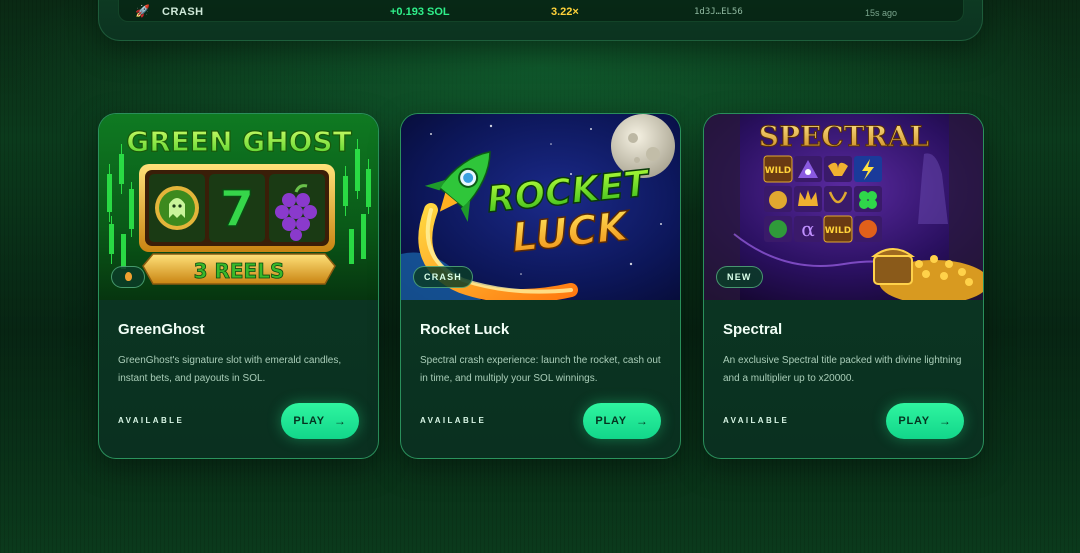 The height and width of the screenshot is (553, 1080). What do you see at coordinates (161, 329) in the screenshot?
I see `card-title: GreenGhost` at bounding box center [161, 329].